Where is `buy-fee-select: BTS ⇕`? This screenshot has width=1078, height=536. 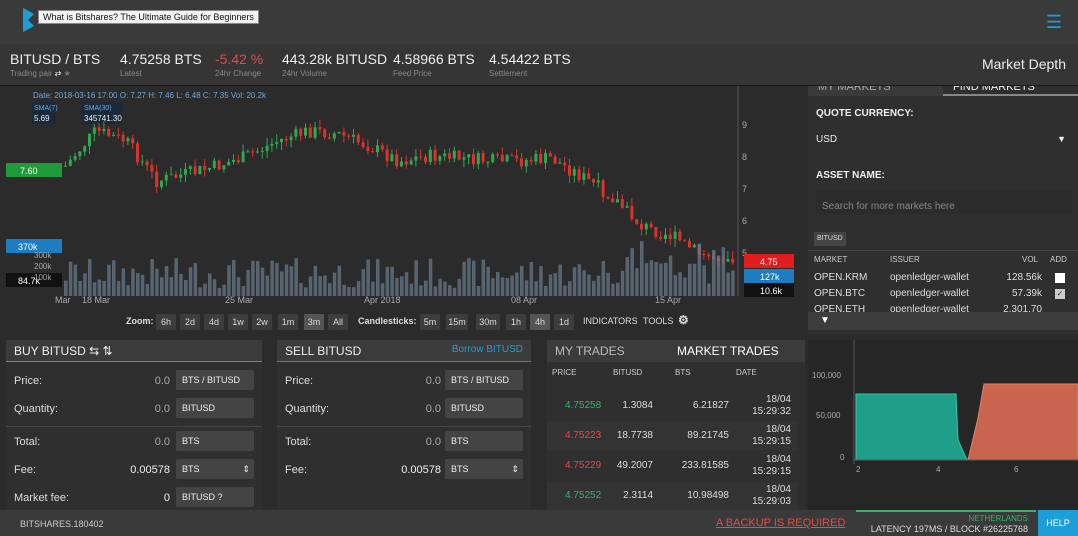 buy-fee-select: BTS ⇕ is located at coordinates (215, 469).